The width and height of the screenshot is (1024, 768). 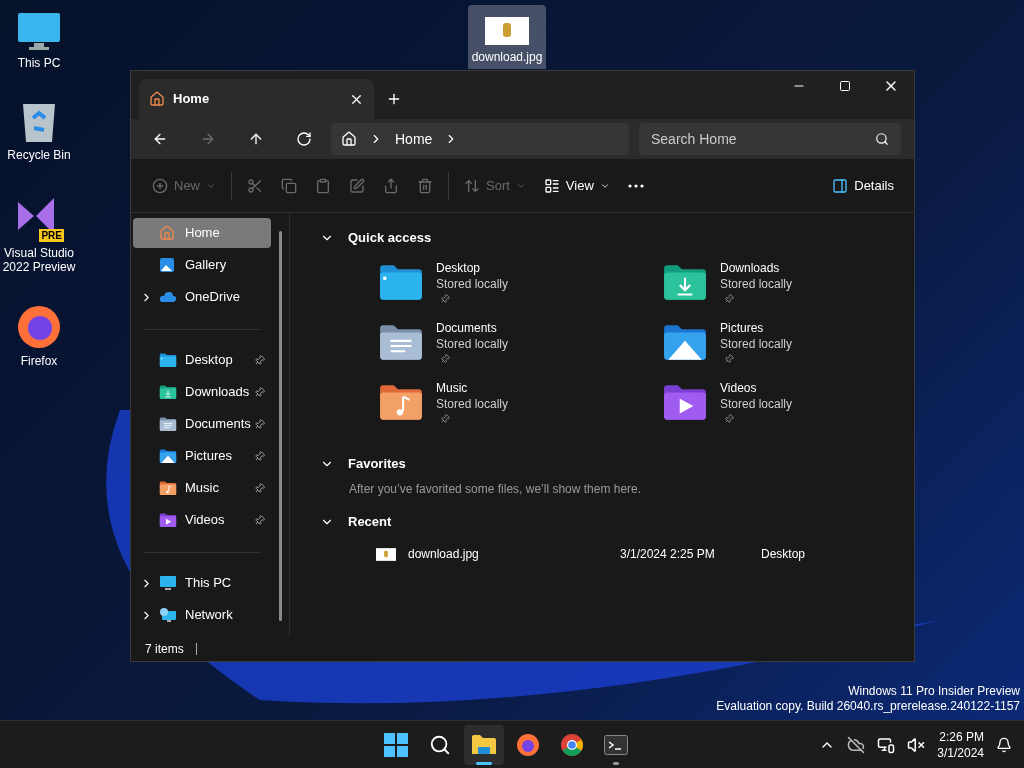 I want to click on nav-item: Gallery, so click(x=202, y=265).